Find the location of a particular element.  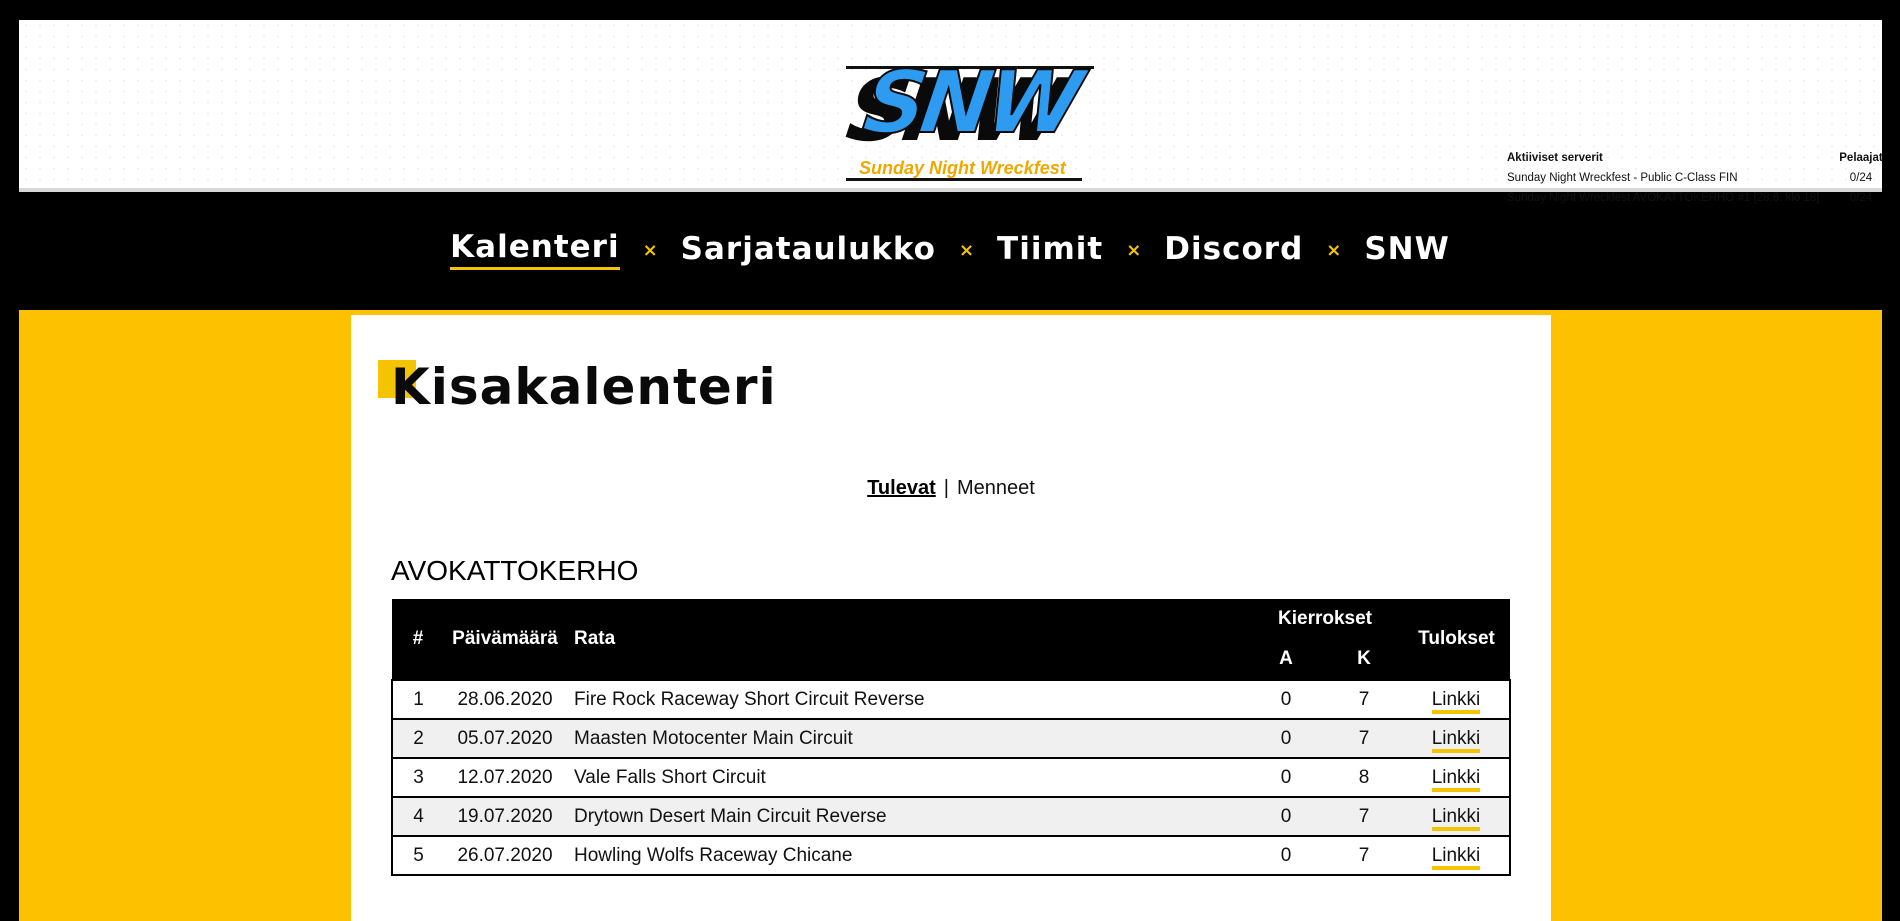

col-num-header: # is located at coordinates (418, 639).